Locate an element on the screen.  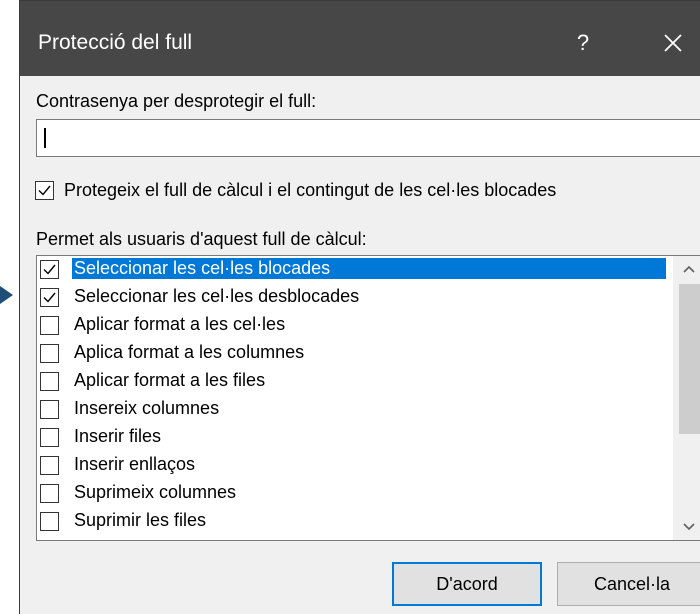
cancel-button: Cancel·la is located at coordinates (628, 584).